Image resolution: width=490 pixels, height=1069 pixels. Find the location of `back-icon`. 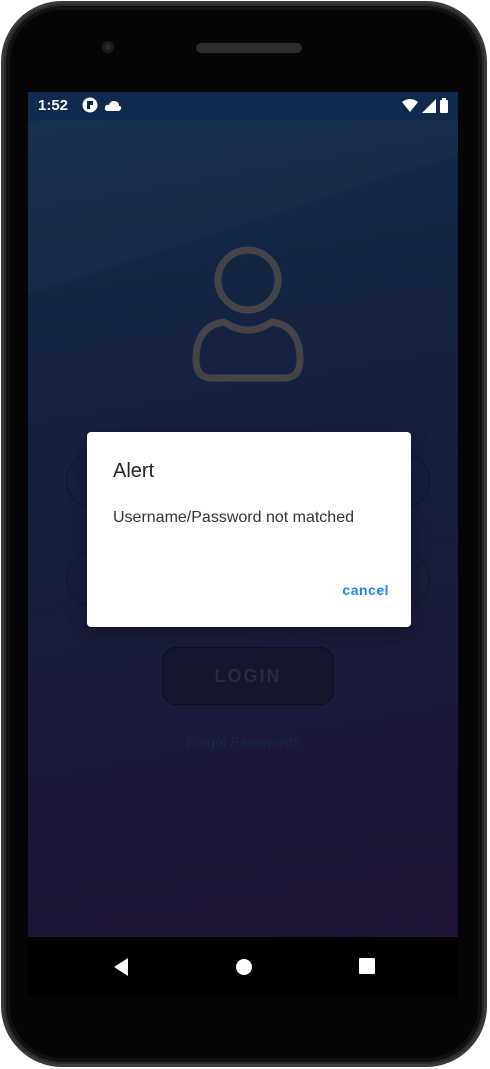

back-icon is located at coordinates (121, 969).